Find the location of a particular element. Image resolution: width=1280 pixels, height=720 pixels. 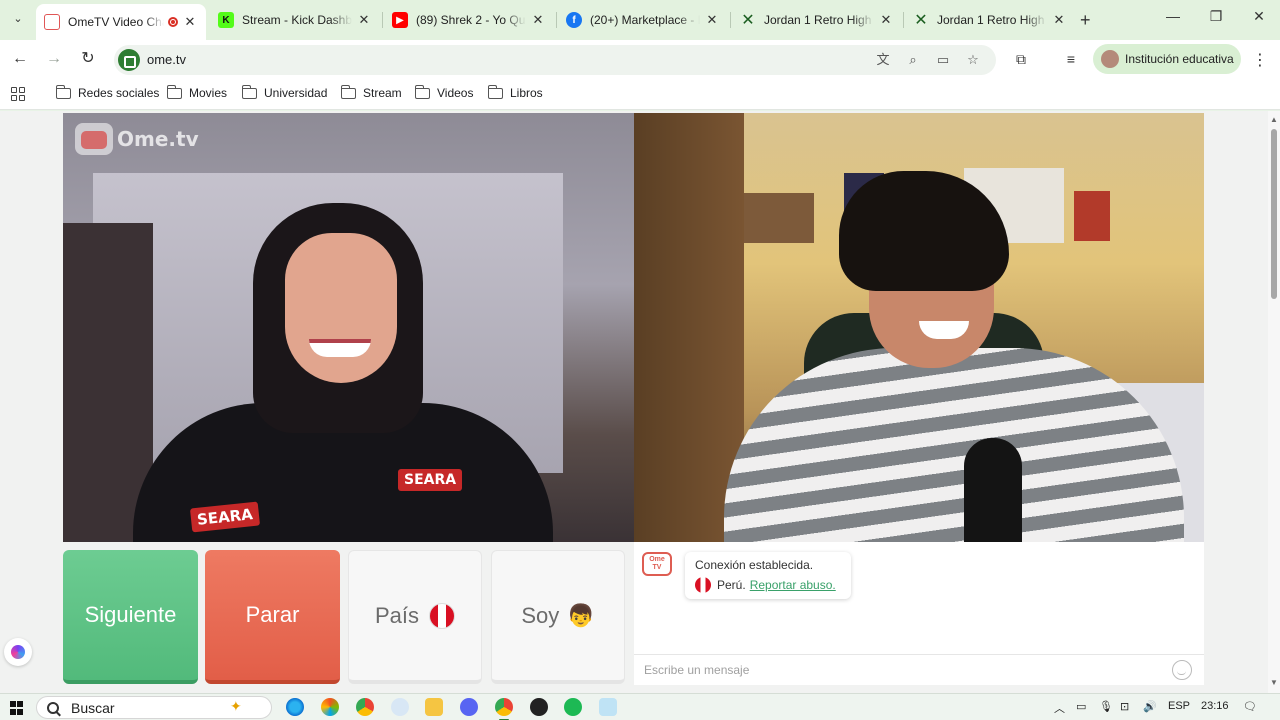

tab-jordan-2: ✕ Jordan 1 Retro High OG ✕ is located at coordinates (990, 20).